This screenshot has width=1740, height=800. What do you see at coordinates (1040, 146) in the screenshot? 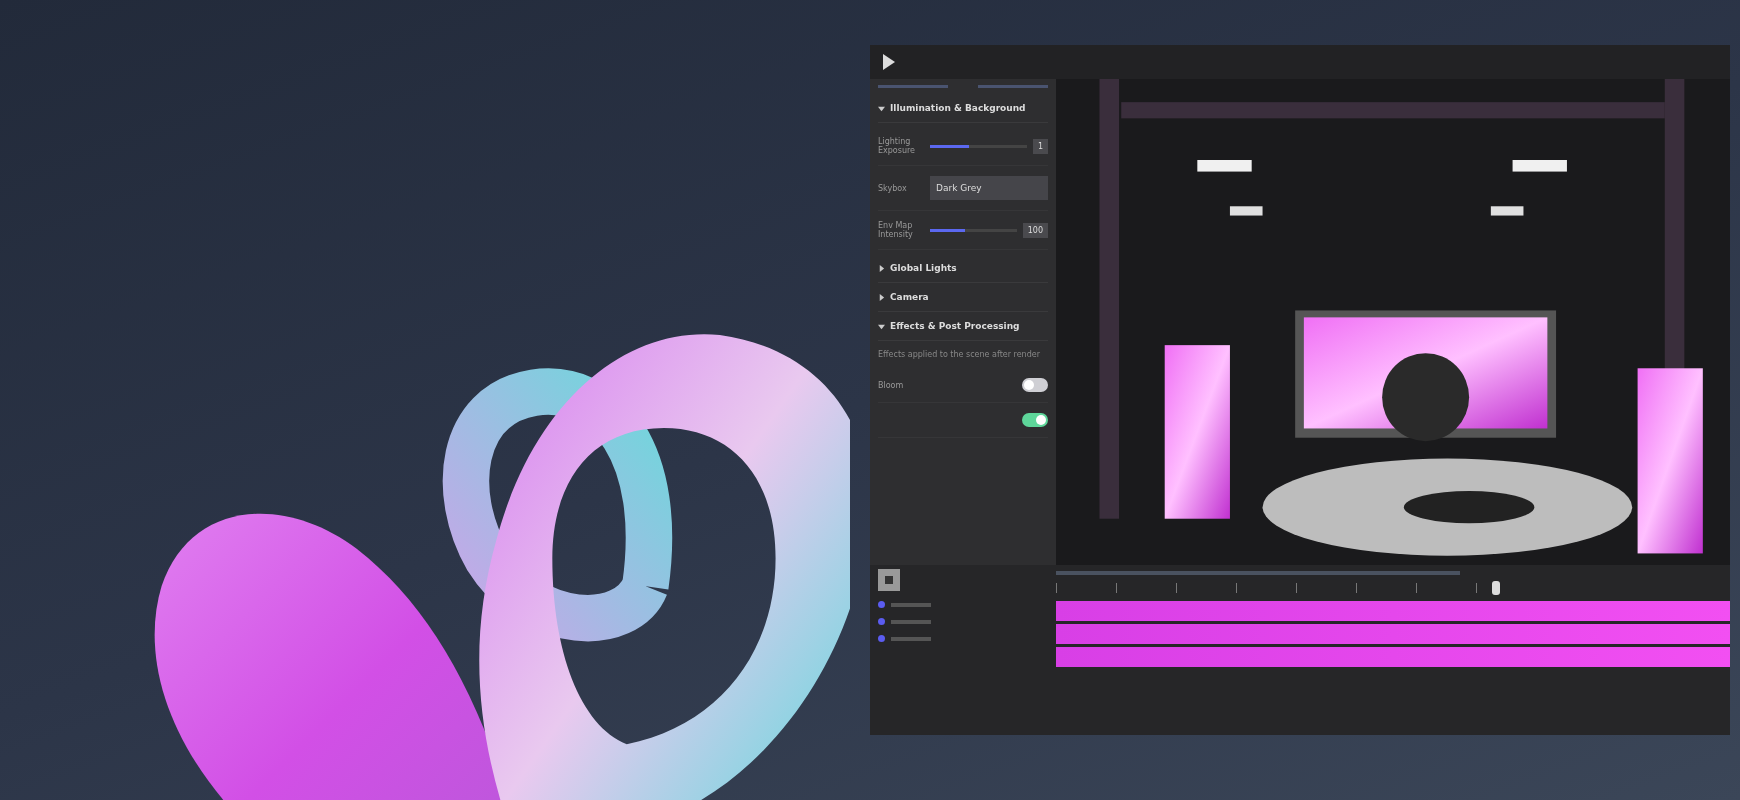
I see `value-field: 1` at bounding box center [1040, 146].